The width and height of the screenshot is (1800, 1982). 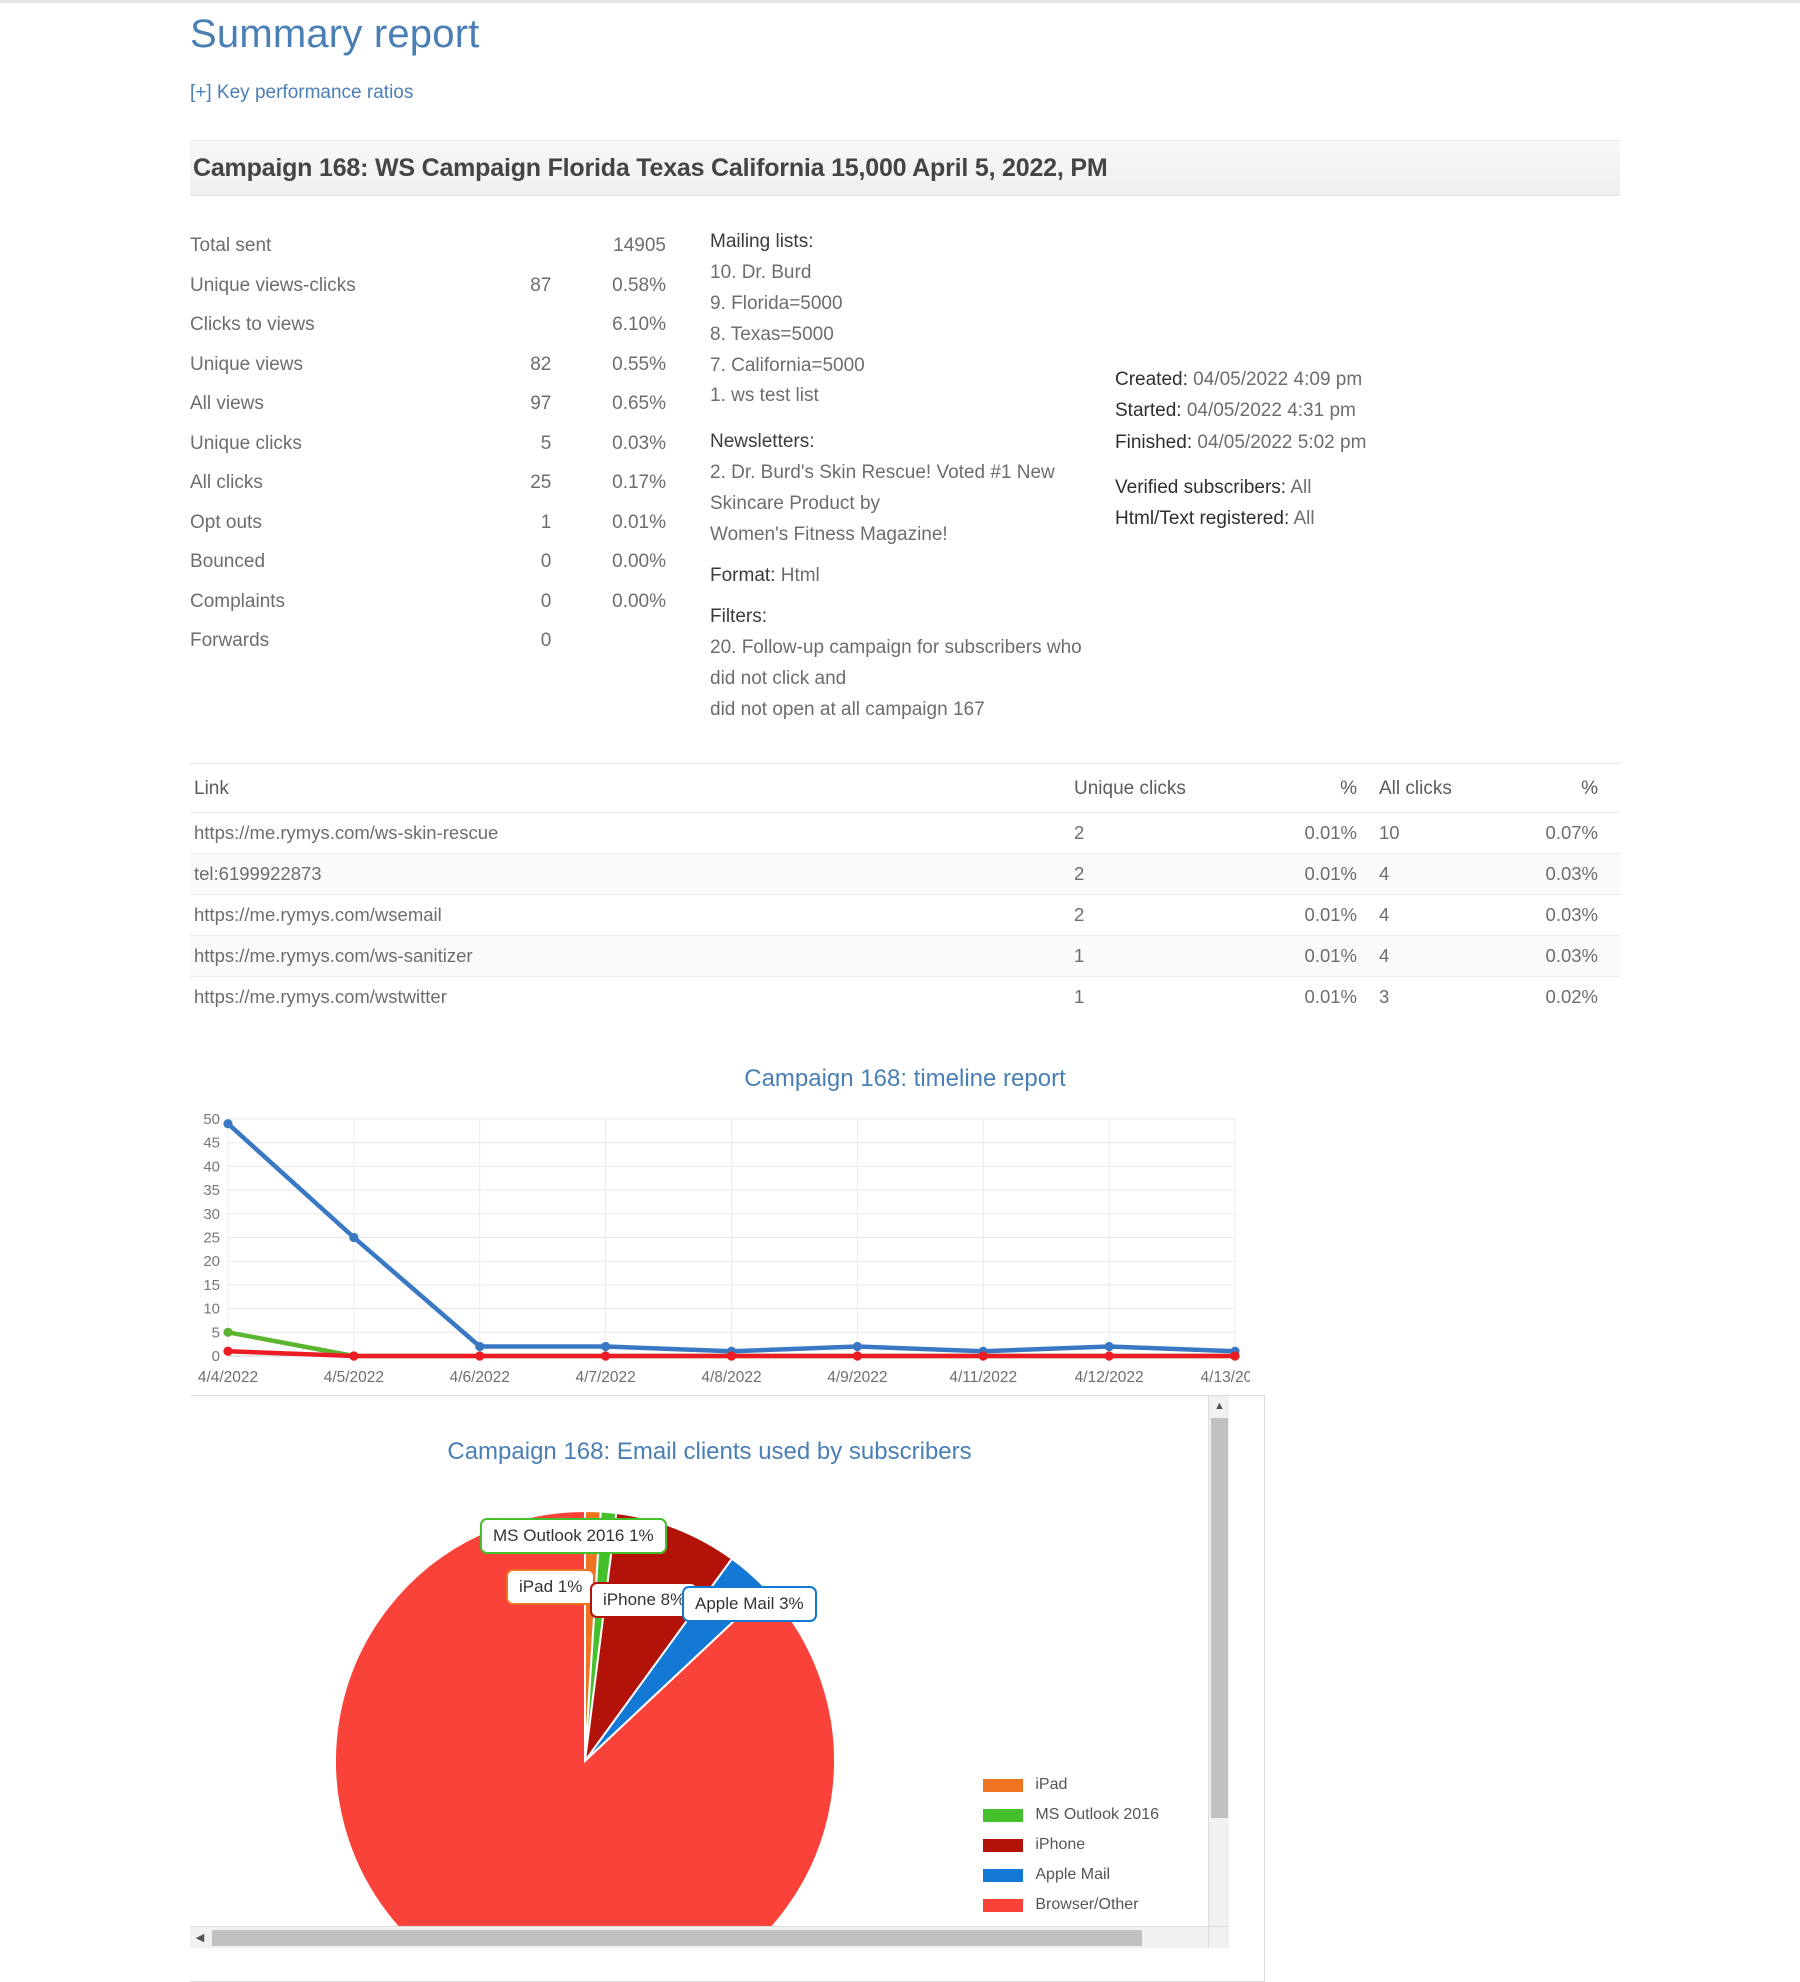 What do you see at coordinates (228, 1377) in the screenshot?
I see `x-axis-tick-label: 4/4/2022` at bounding box center [228, 1377].